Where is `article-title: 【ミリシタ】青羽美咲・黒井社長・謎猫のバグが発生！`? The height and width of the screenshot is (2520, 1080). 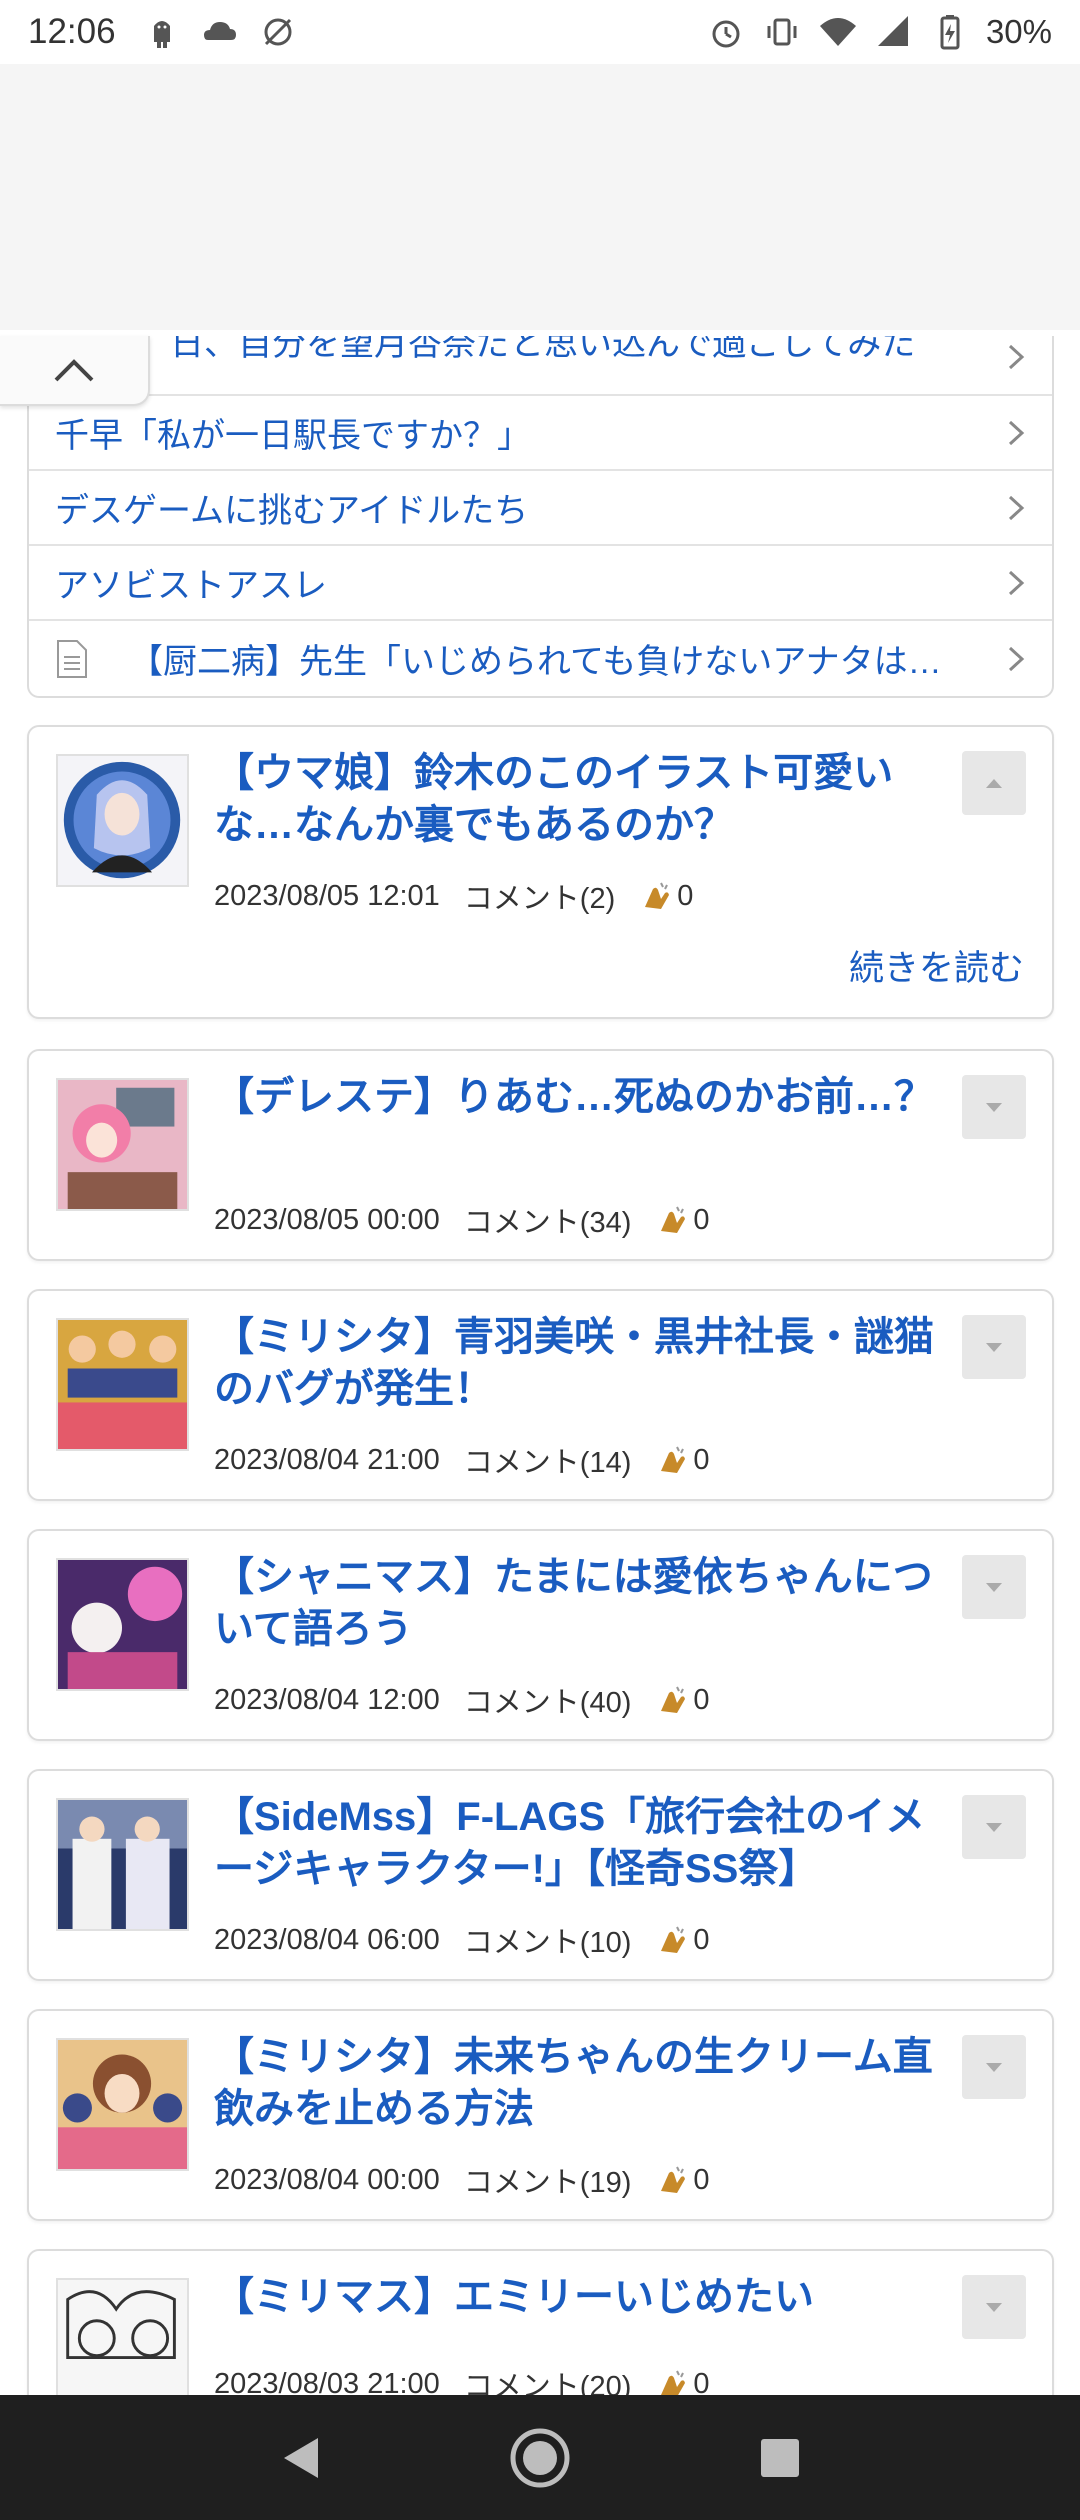 article-title: 【ミリシタ】青羽美咲・黒井社長・謎猫のバグが発生！ is located at coordinates (584, 1363).